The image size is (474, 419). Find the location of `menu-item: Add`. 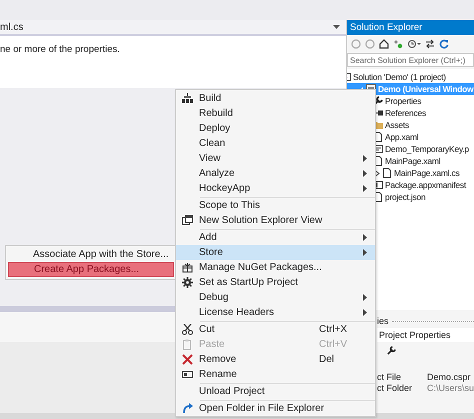

menu-item: Add is located at coordinates (275, 237).